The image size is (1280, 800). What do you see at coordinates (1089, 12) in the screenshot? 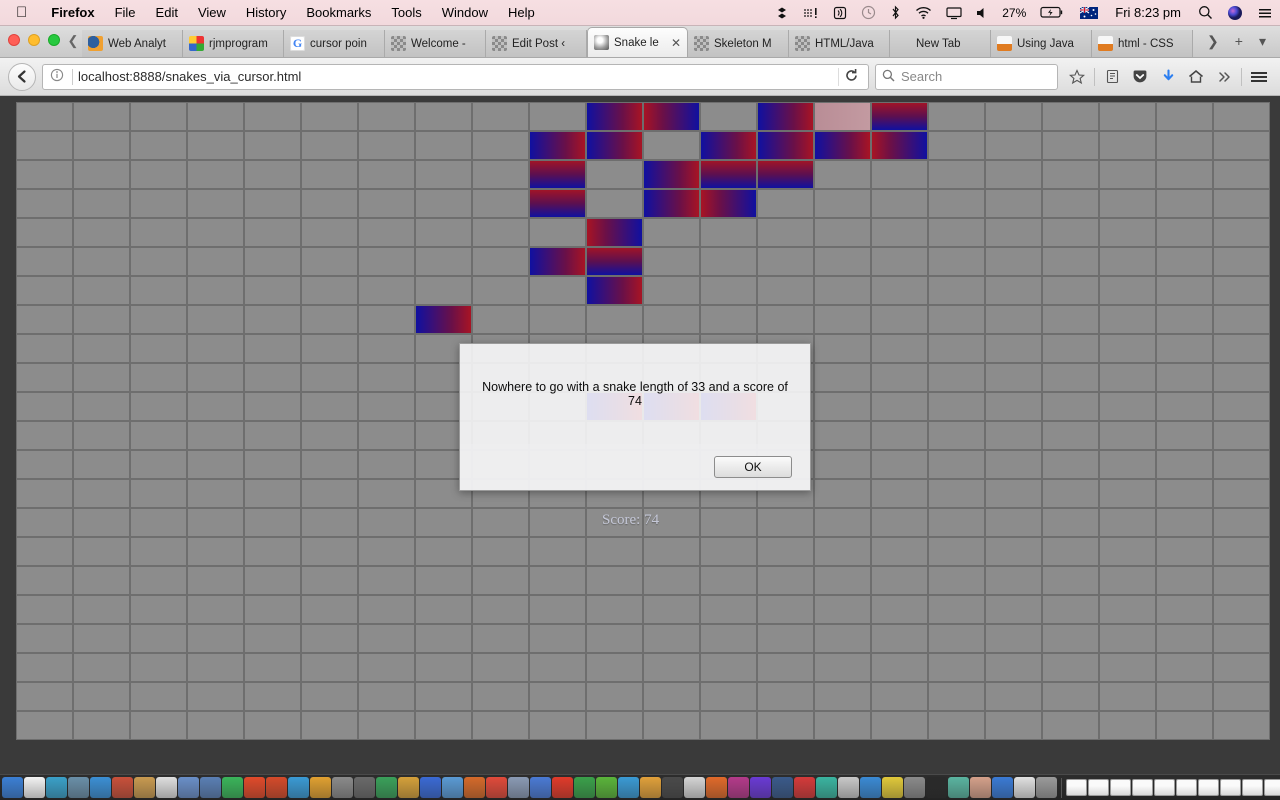
I see `australia-flag-icon` at bounding box center [1089, 12].